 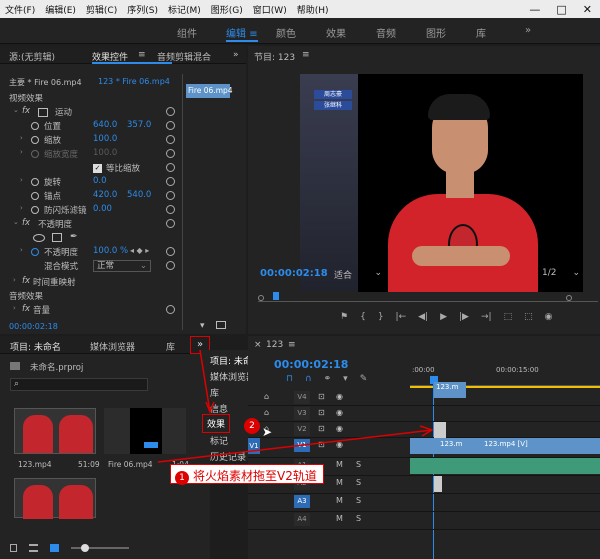 What do you see at coordinates (252, 426) in the screenshot?
I see `annotation-step-2: 2` at bounding box center [252, 426].